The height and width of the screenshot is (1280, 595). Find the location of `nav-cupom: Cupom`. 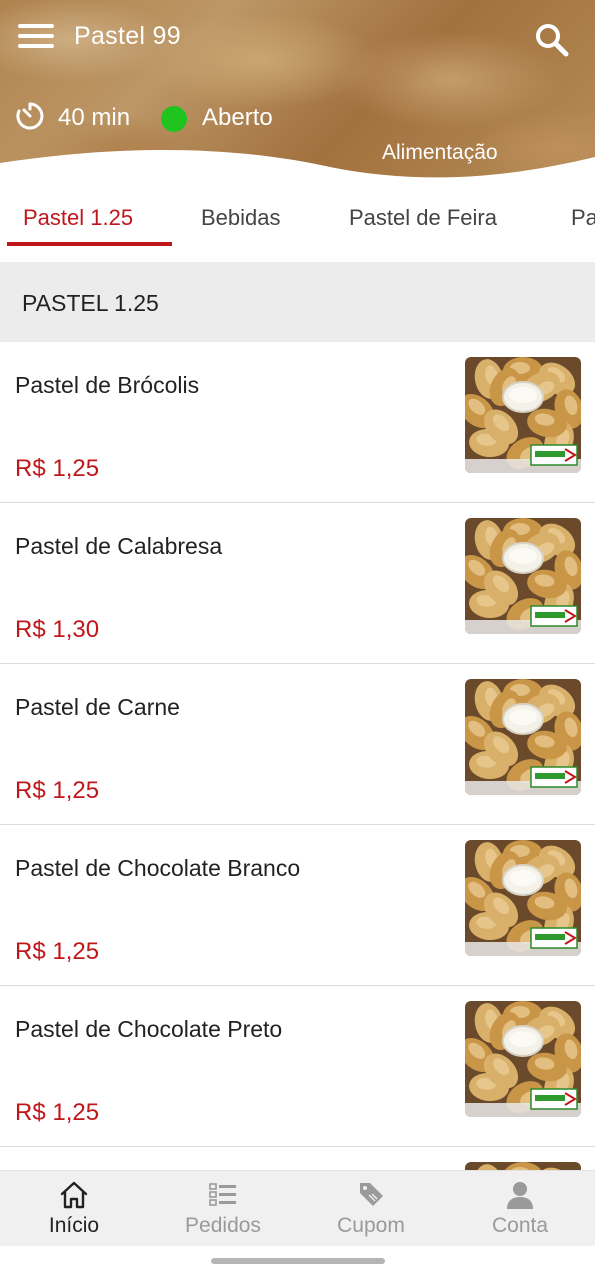

nav-cupom: Cupom is located at coordinates (371, 1209).